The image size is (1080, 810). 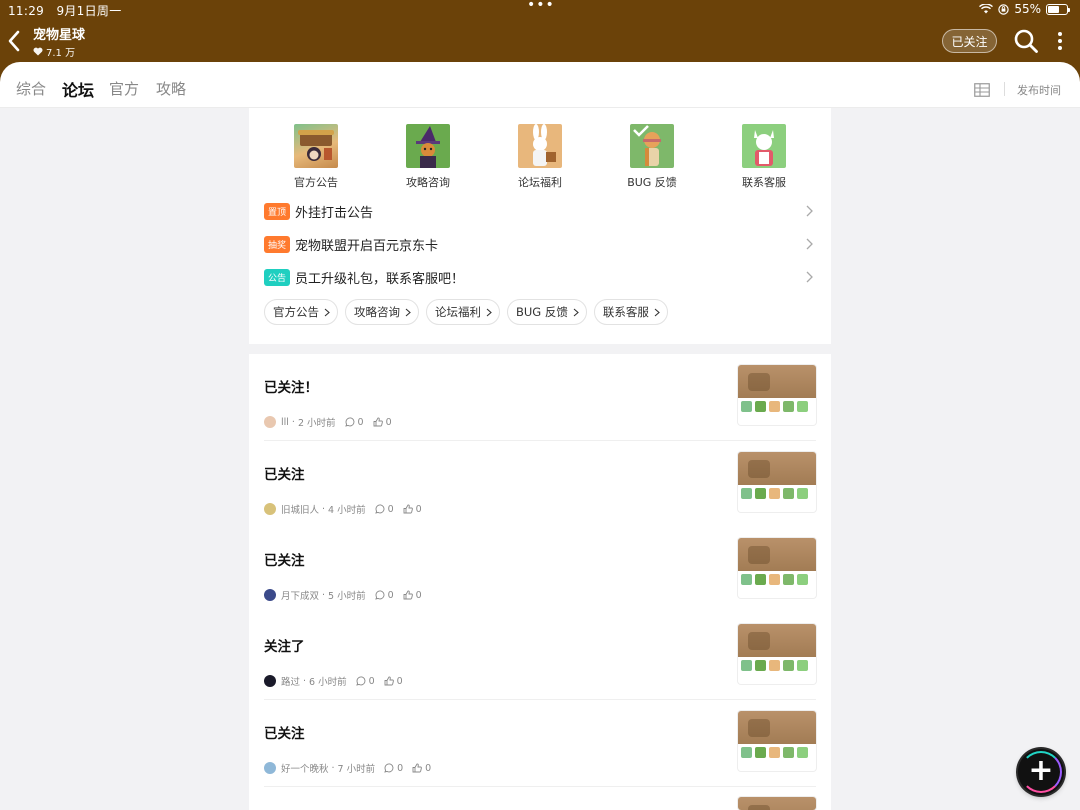 What do you see at coordinates (1041, 772) in the screenshot?
I see `create-post-button: +` at bounding box center [1041, 772].